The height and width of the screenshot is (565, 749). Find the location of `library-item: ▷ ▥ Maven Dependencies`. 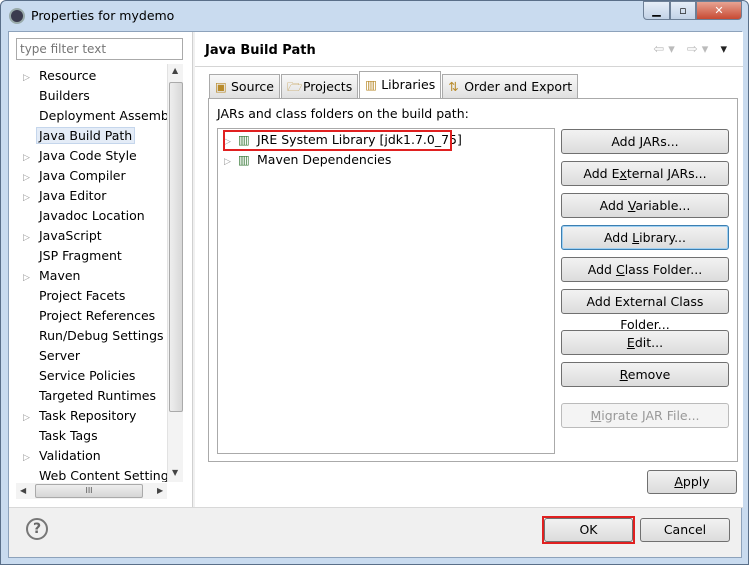

library-item: ▷ ▥ Maven Dependencies is located at coordinates (307, 160).